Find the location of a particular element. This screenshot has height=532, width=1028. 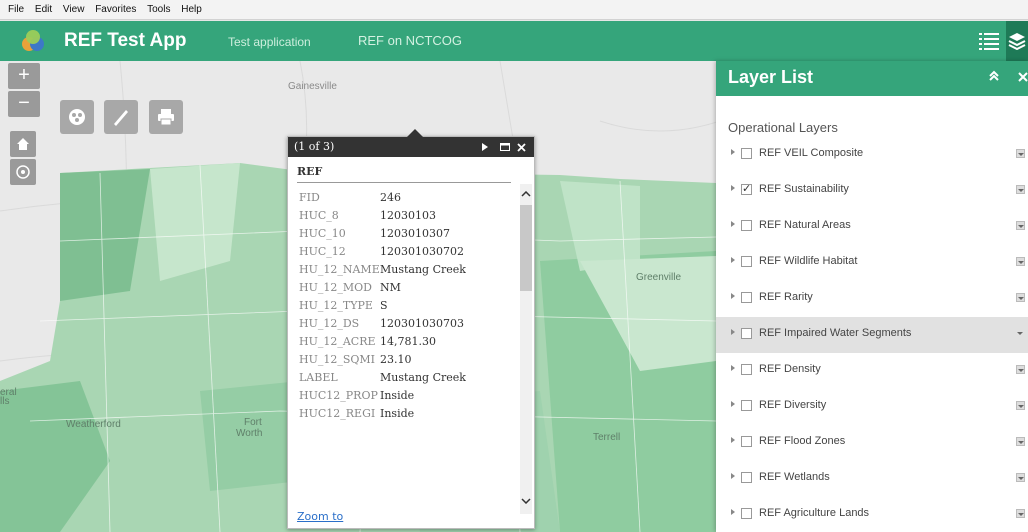

attribute-row: FID 246 is located at coordinates (350, 197).